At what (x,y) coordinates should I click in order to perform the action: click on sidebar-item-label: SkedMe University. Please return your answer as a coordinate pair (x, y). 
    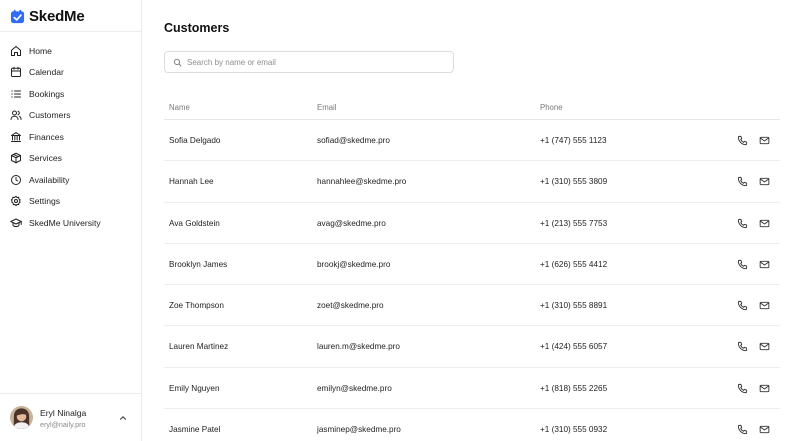
    Looking at the image, I should click on (65, 222).